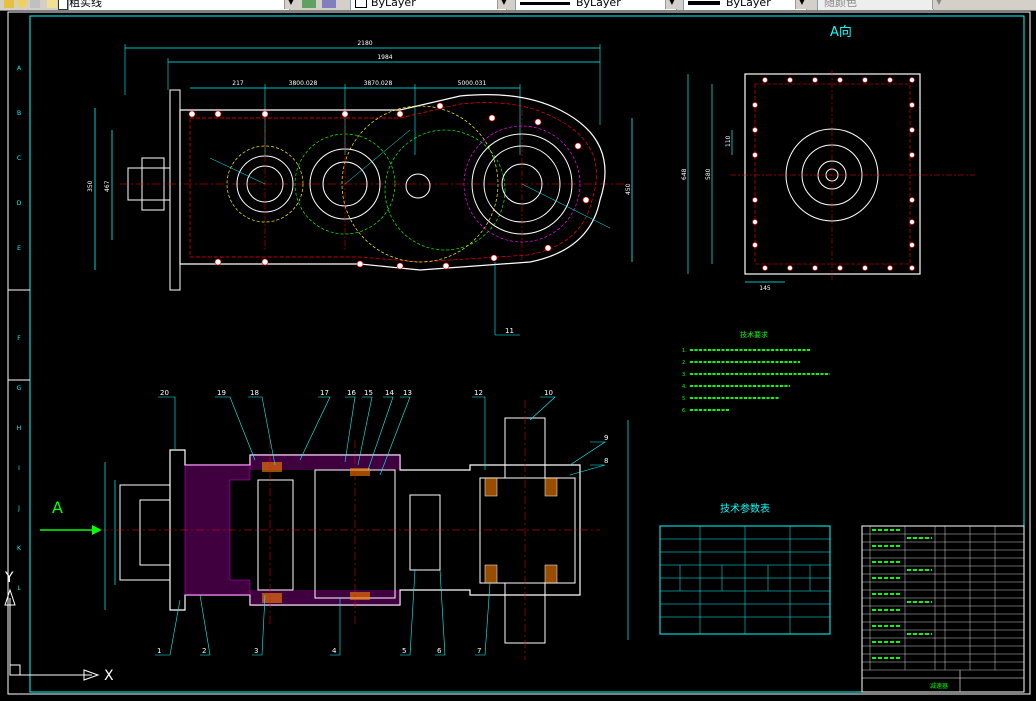 The height and width of the screenshot is (701, 1036). I want to click on layer-dropdown: 粗实线, so click(179, 5).